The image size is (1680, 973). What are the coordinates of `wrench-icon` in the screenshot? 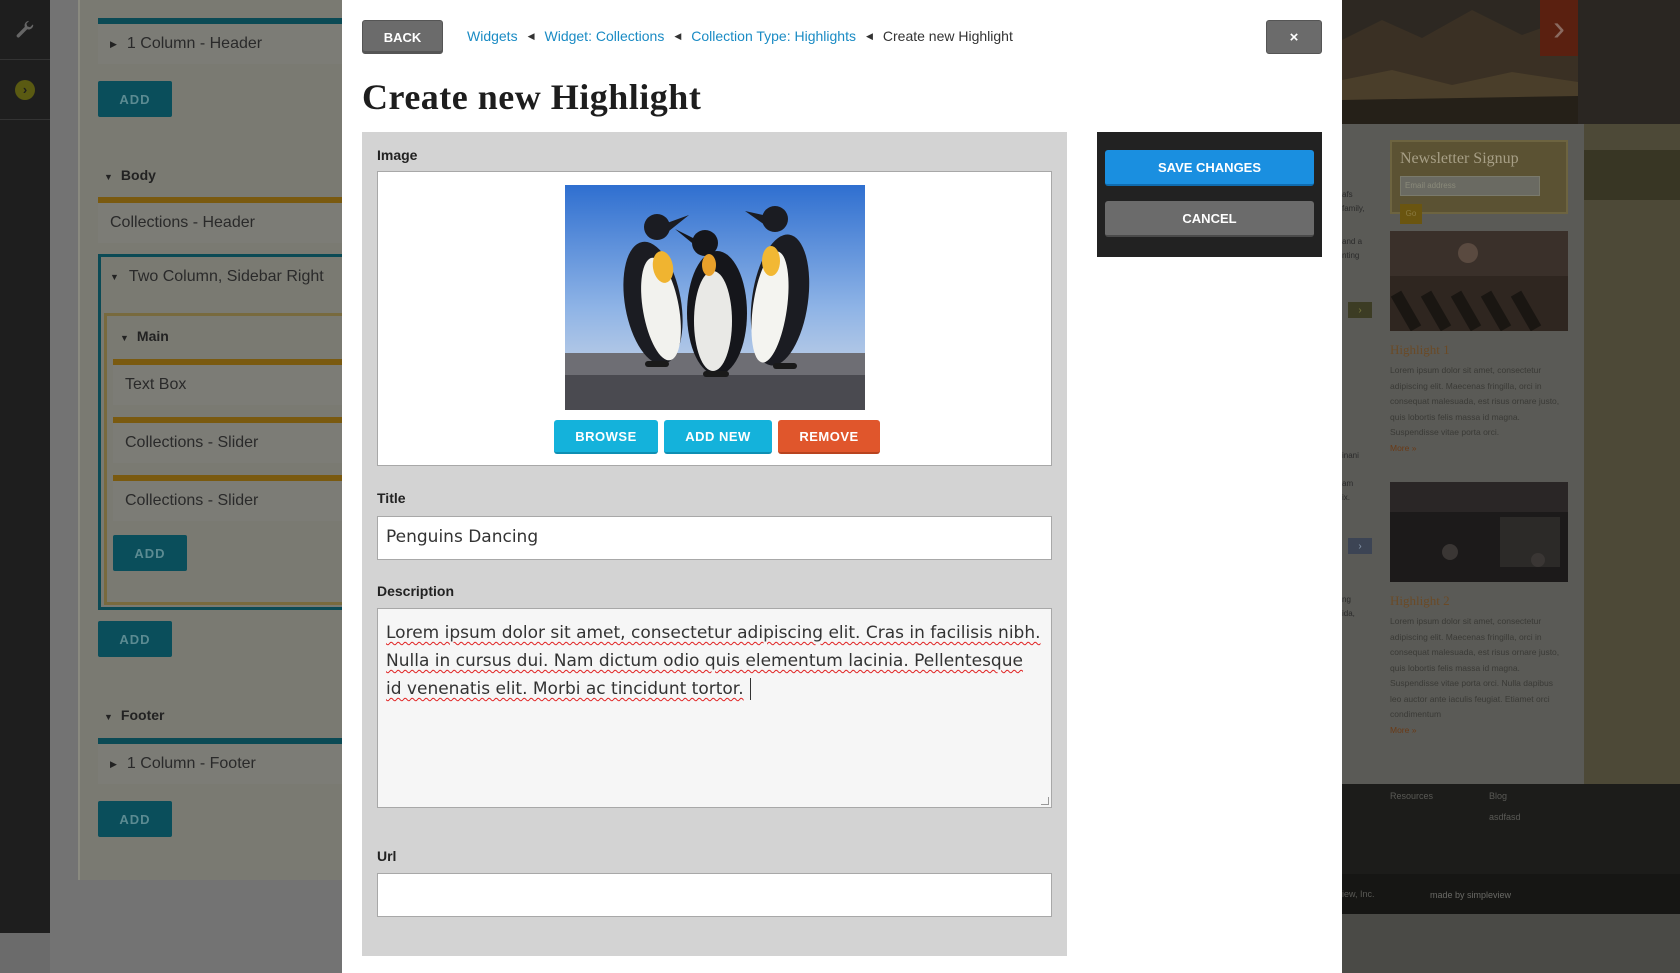 It's located at (25, 30).